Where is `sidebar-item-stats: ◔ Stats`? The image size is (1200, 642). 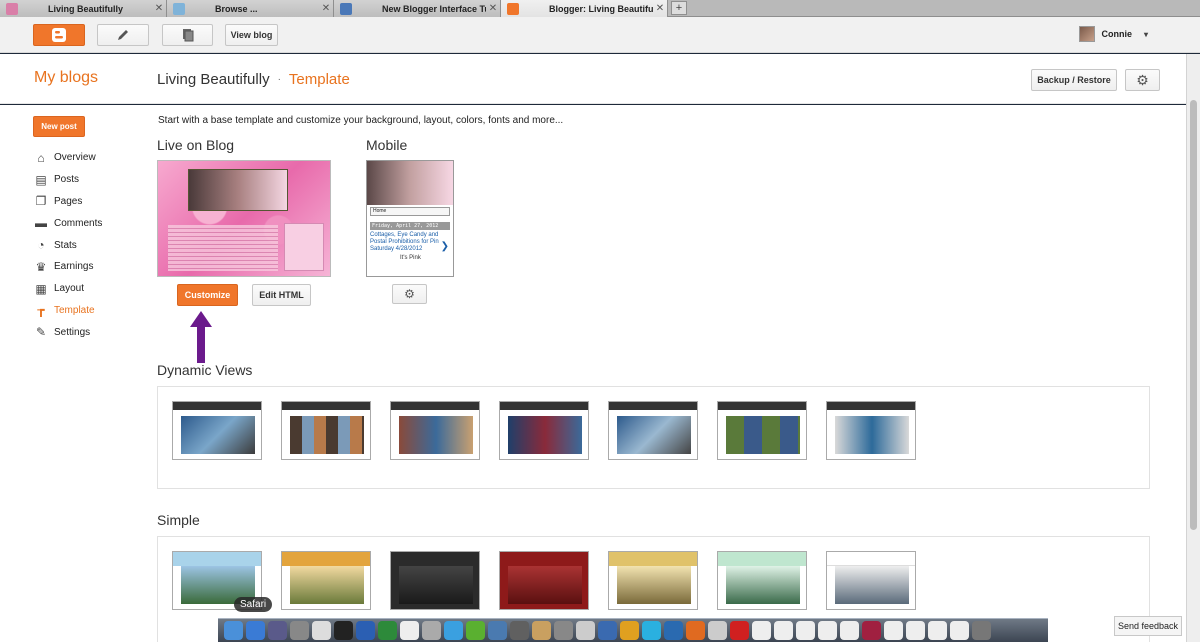
sidebar-item-stats: ◔ Stats is located at coordinates (68, 245).